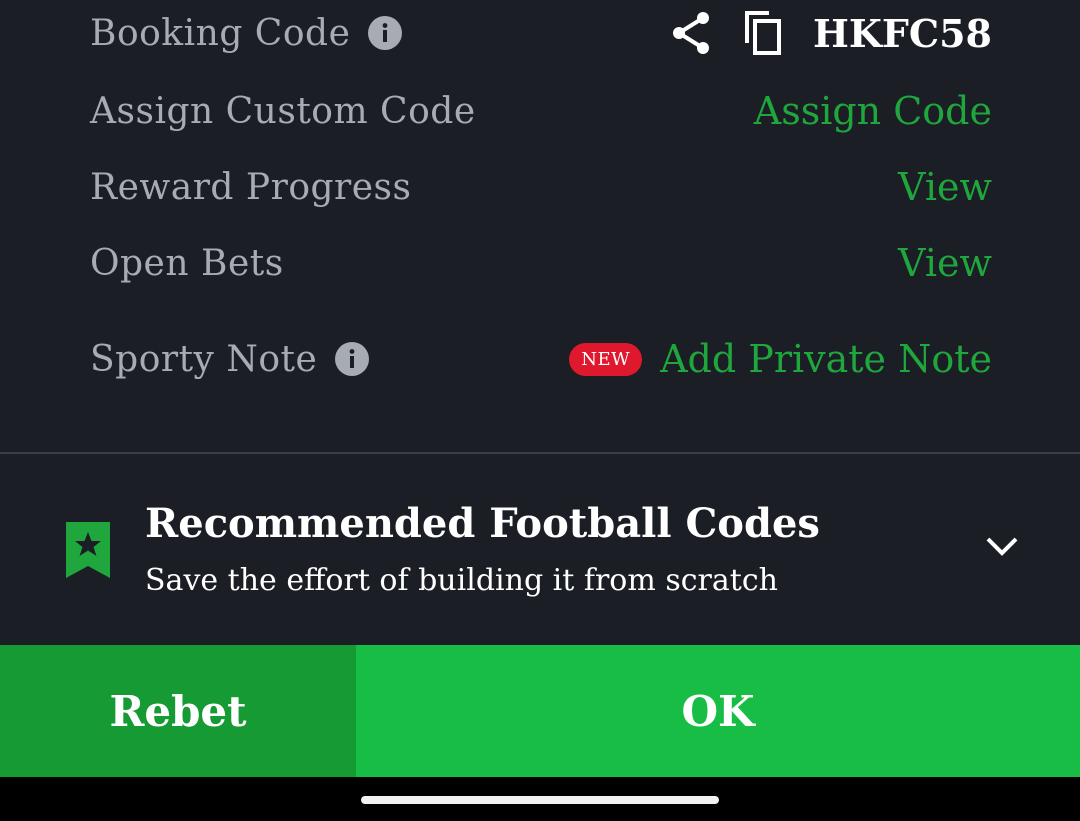 The image size is (1080, 821). Describe the element at coordinates (220, 33) in the screenshot. I see `booking-code-label: Booking Code` at that location.